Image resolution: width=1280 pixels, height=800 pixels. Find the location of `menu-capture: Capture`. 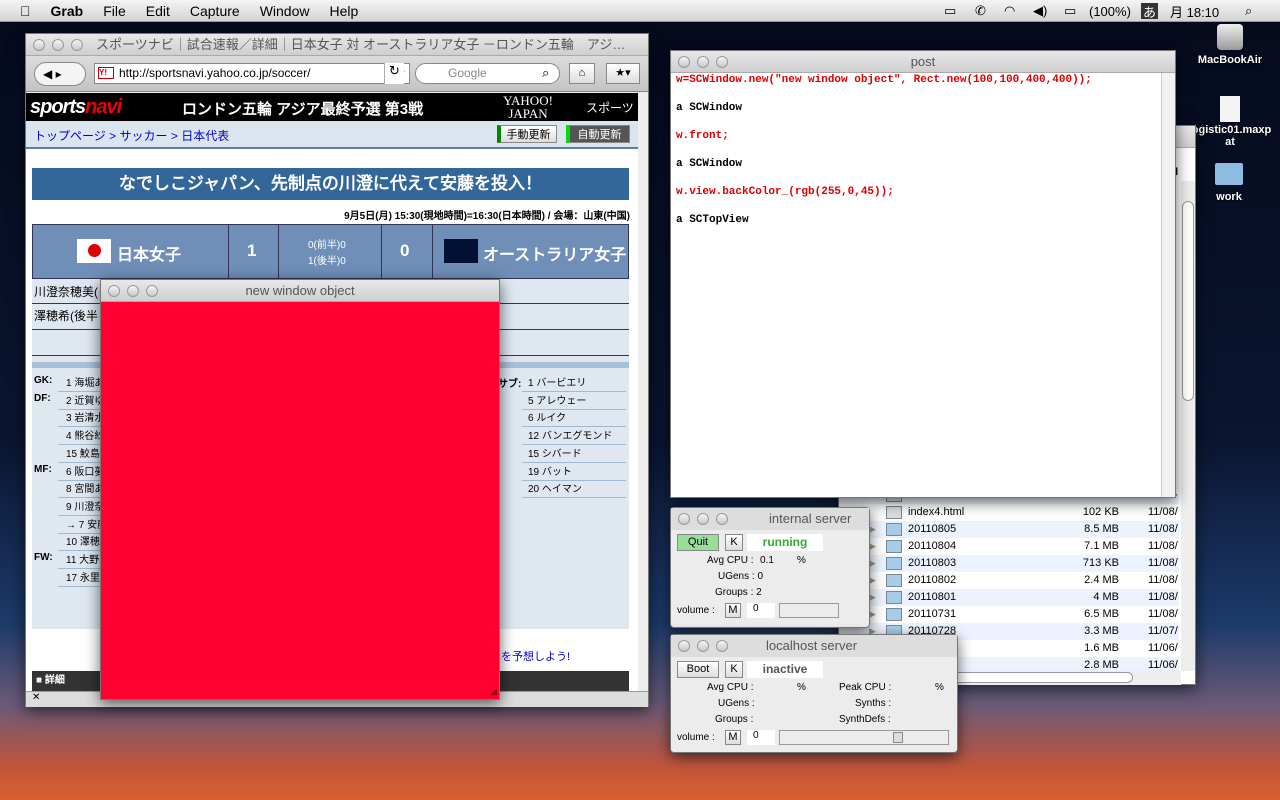

menu-capture: Capture is located at coordinates (215, 11).